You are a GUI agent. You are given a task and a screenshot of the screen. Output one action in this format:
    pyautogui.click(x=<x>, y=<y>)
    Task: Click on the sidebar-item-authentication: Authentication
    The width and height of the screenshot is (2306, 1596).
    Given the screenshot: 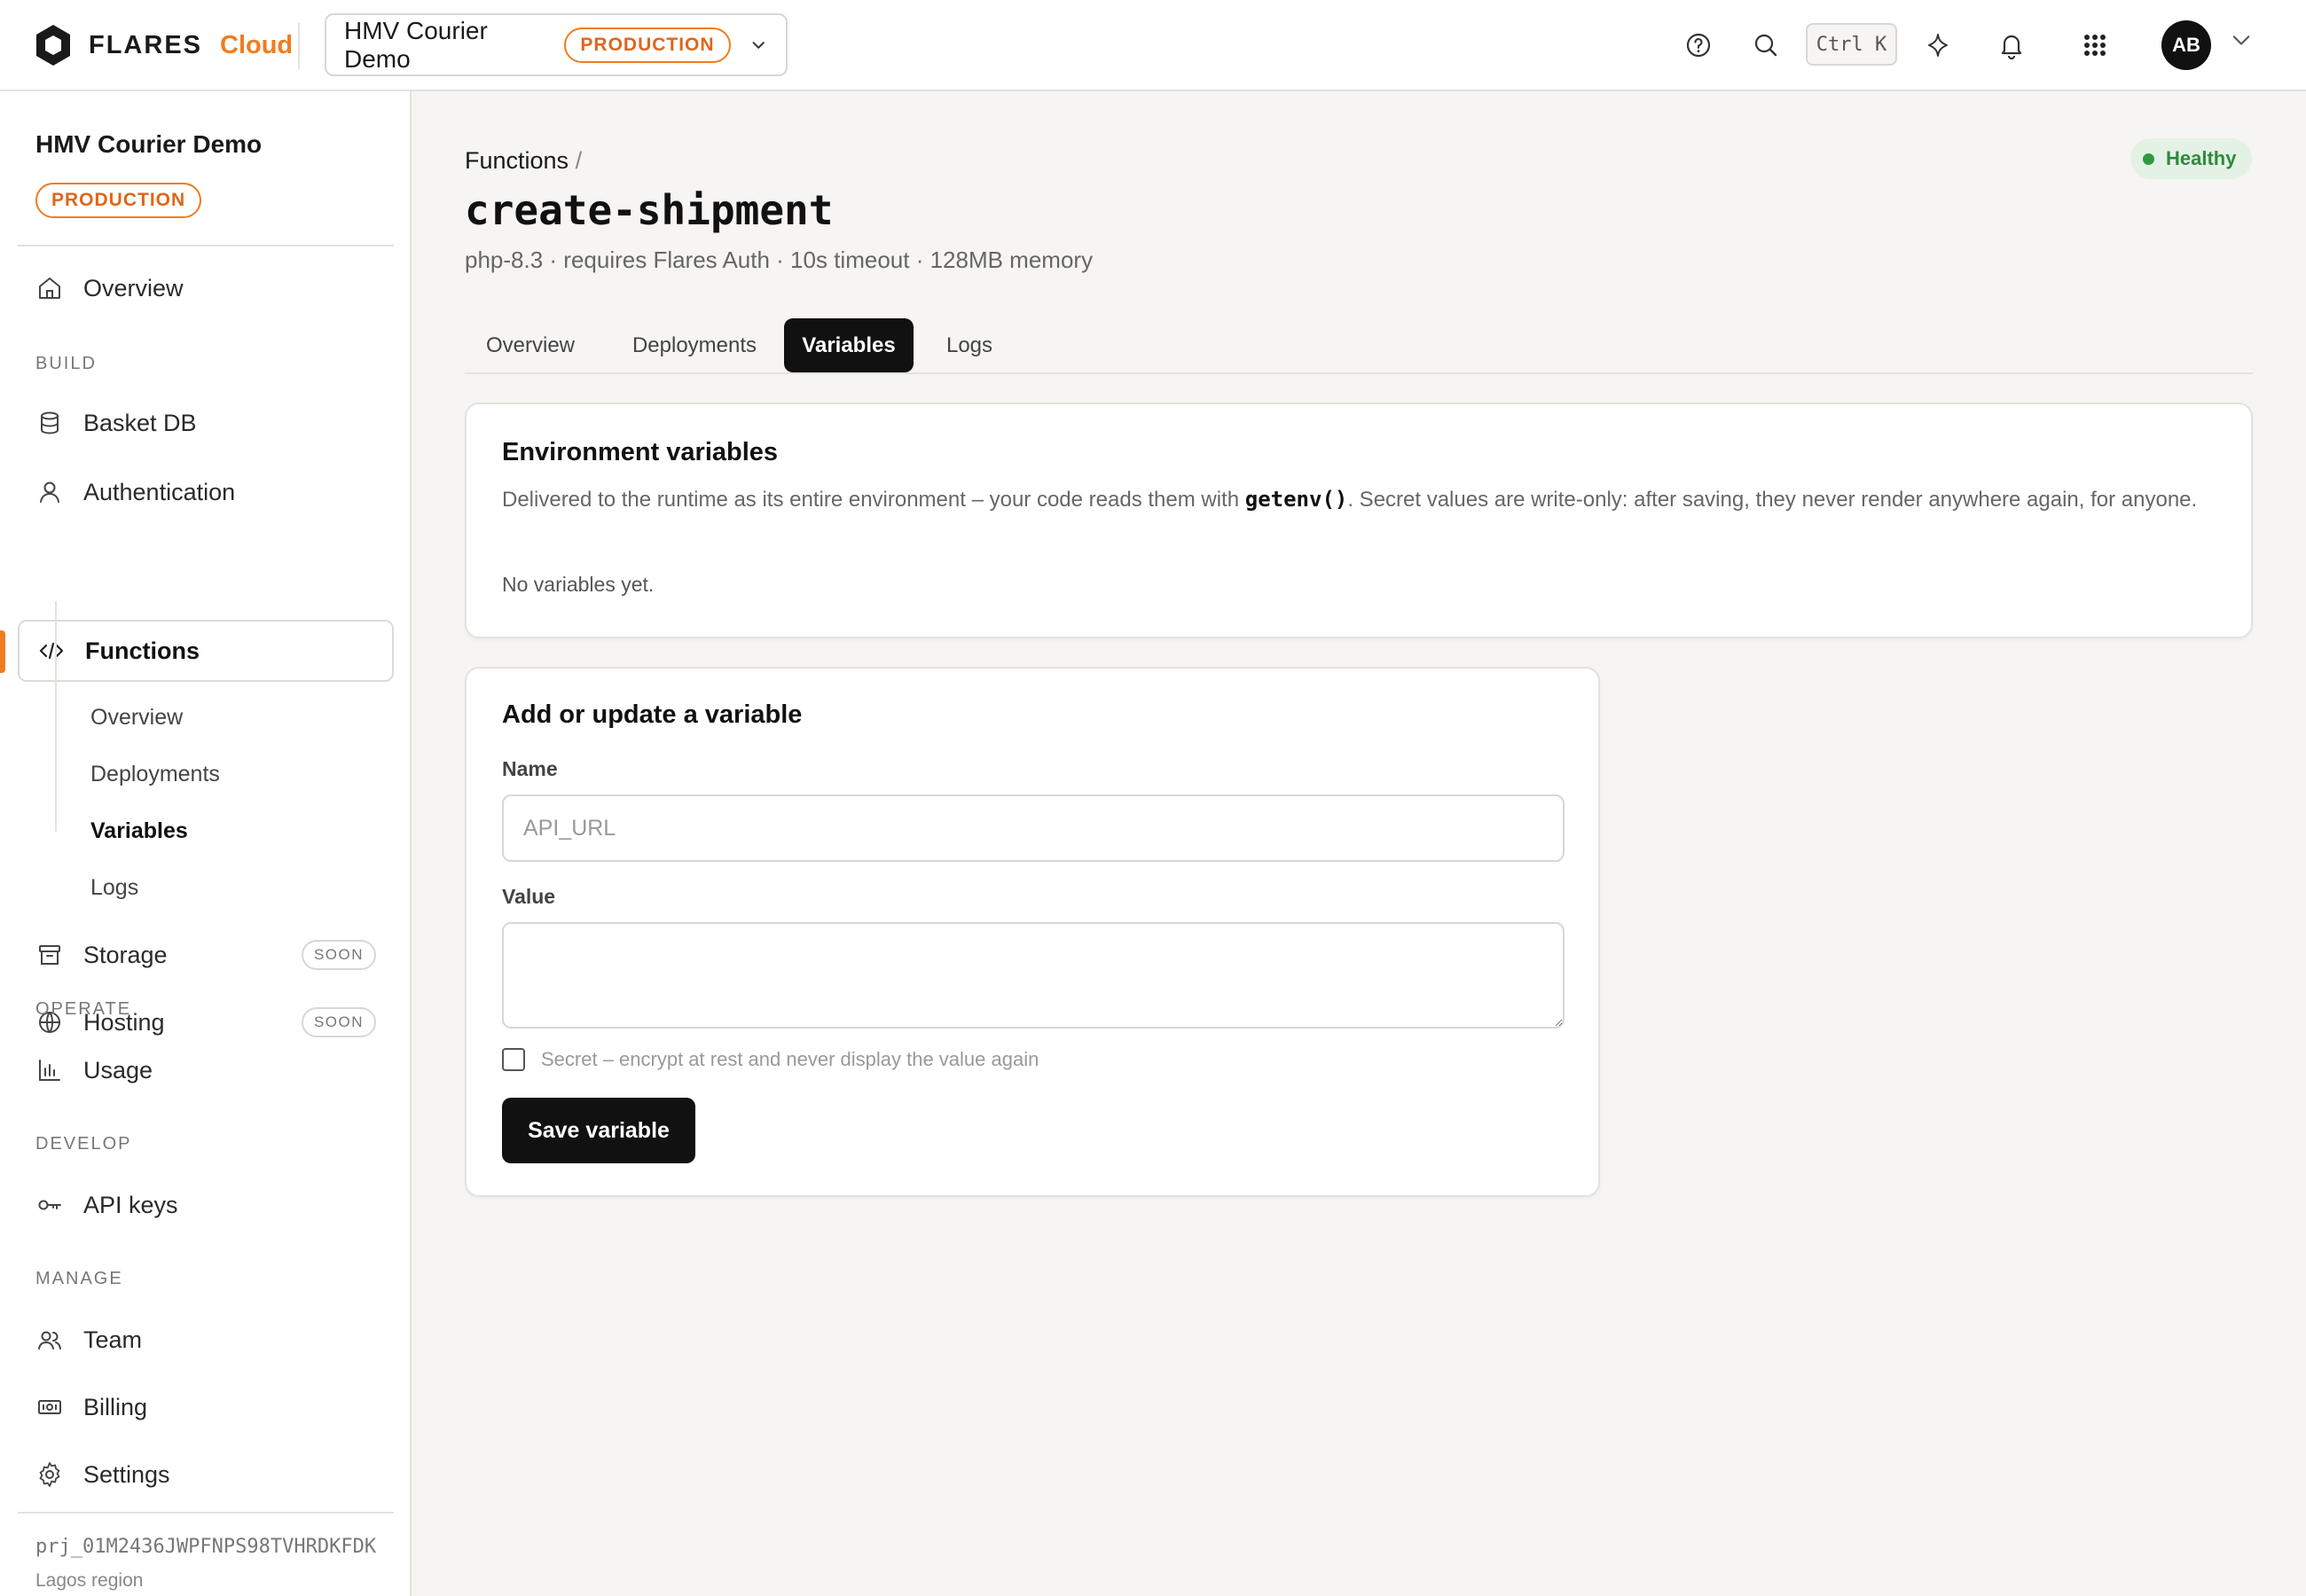 What is the action you would take?
    pyautogui.click(x=206, y=492)
    